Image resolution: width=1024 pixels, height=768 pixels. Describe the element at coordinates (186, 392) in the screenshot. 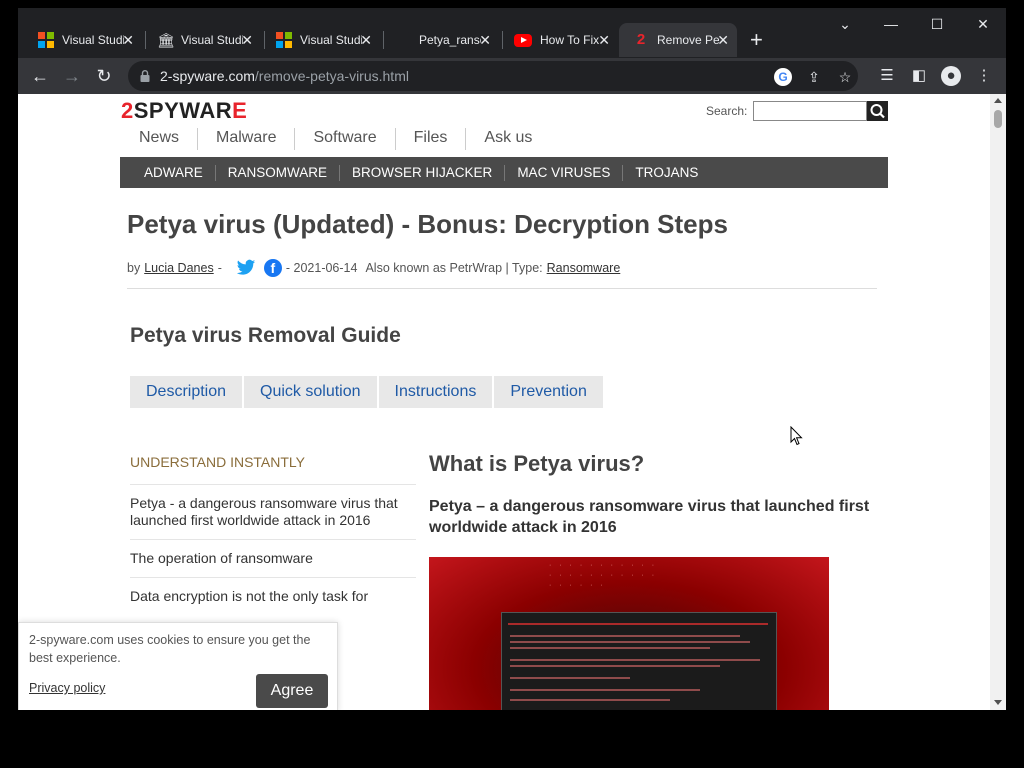

I see `tab-description: Description` at that location.